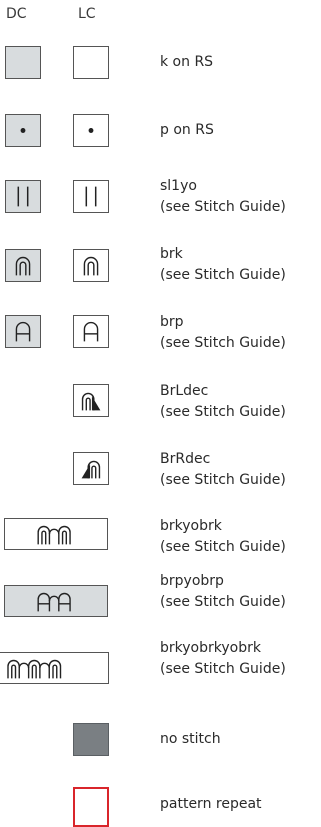 Image resolution: width=321 pixels, height=827 pixels. I want to click on legend-name: BrLdec, so click(184, 391).